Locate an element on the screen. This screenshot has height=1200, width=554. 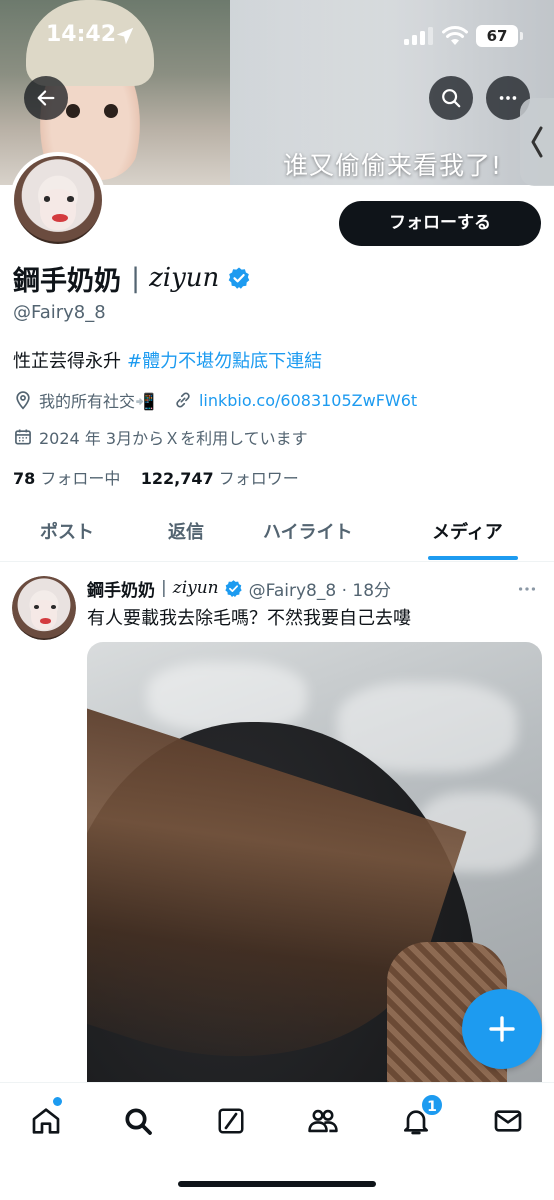
profile-bio: 性芷芸得永升 #體力不堪勿點底下連結 is located at coordinates (167, 360).